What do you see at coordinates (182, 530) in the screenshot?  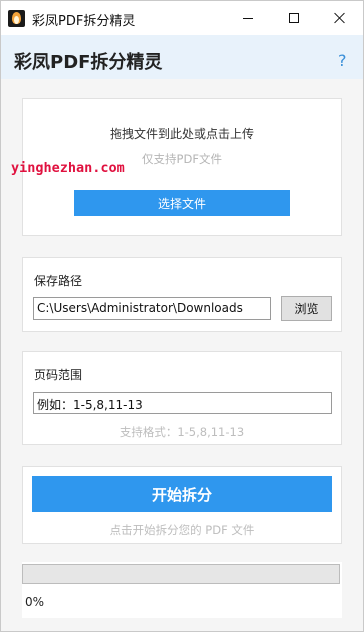 I see `start-hint: 点击开始拆分您的 PDF 文件` at bounding box center [182, 530].